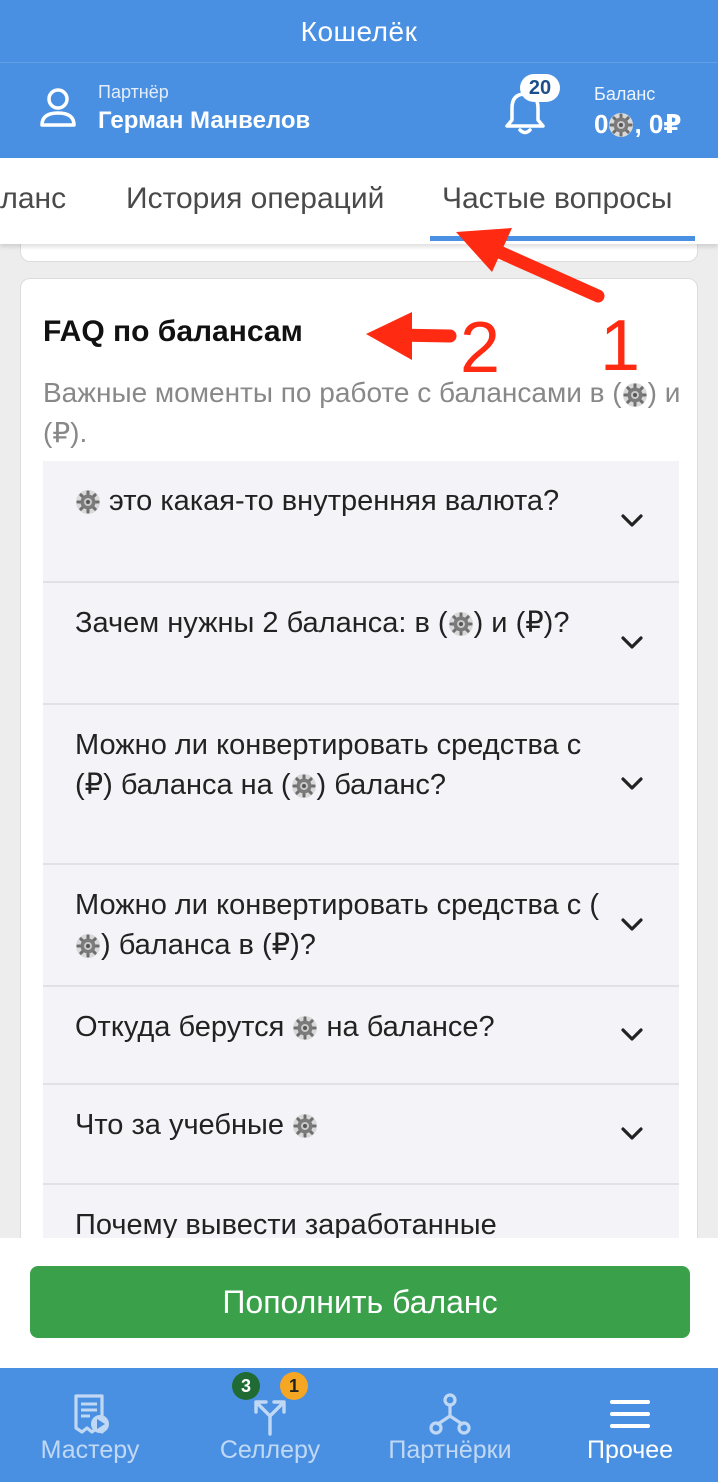  I want to click on faq-item: Зачем нужны 2 баланса: в ( ) и (₽)?, so click(361, 644).